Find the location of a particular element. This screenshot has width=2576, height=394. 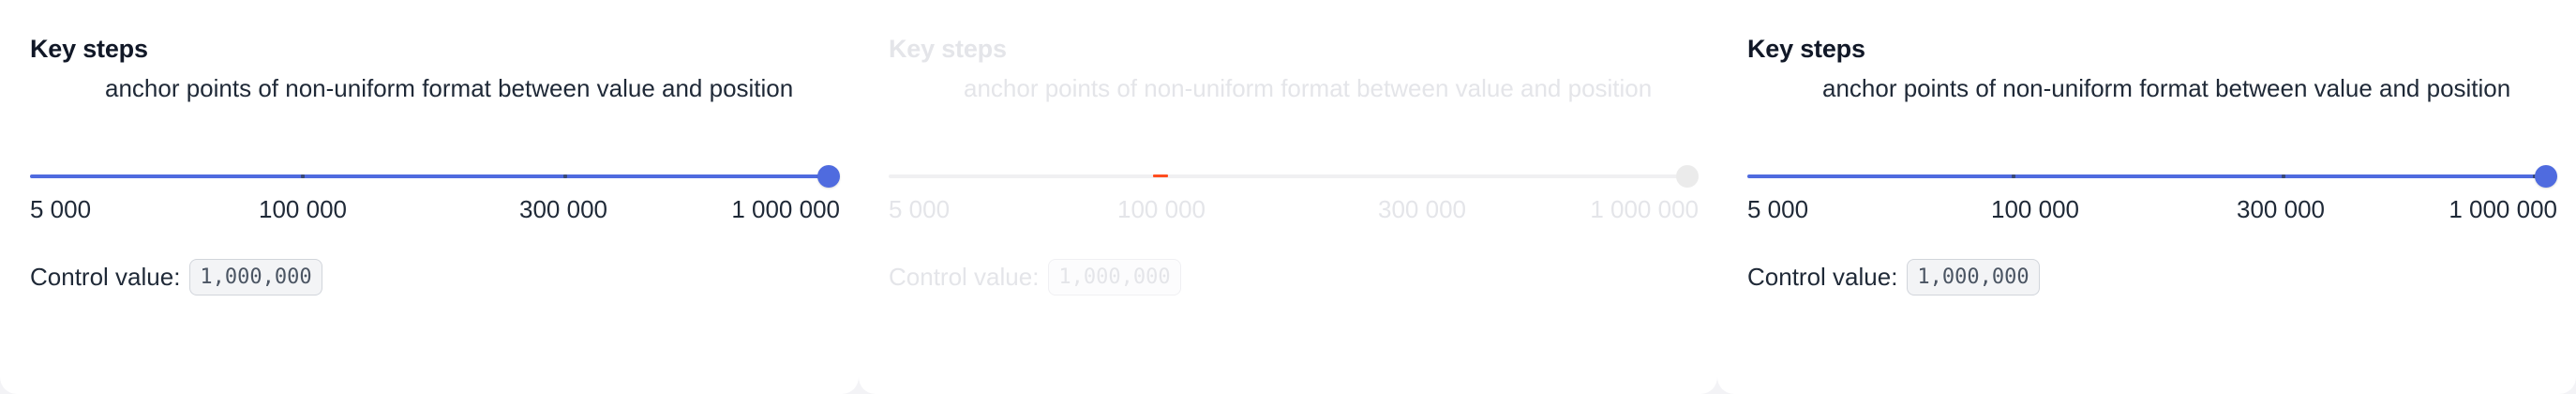

slider-track is located at coordinates (1294, 176).